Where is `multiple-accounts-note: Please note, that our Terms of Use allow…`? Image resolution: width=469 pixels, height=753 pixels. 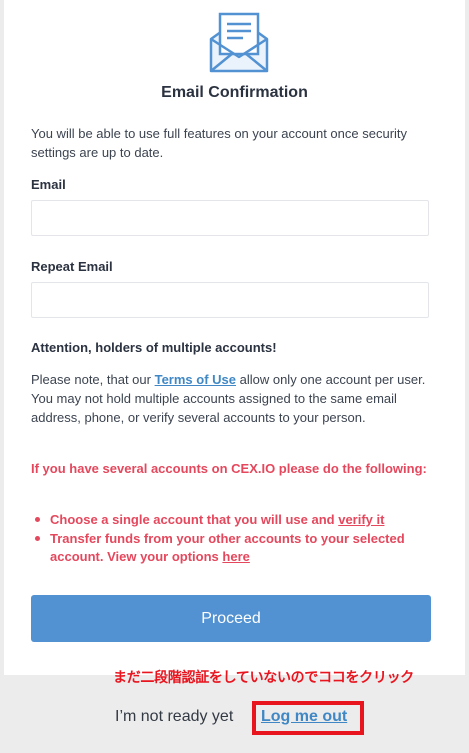 multiple-accounts-note: Please note, that our Terms of Use allow… is located at coordinates (236, 398).